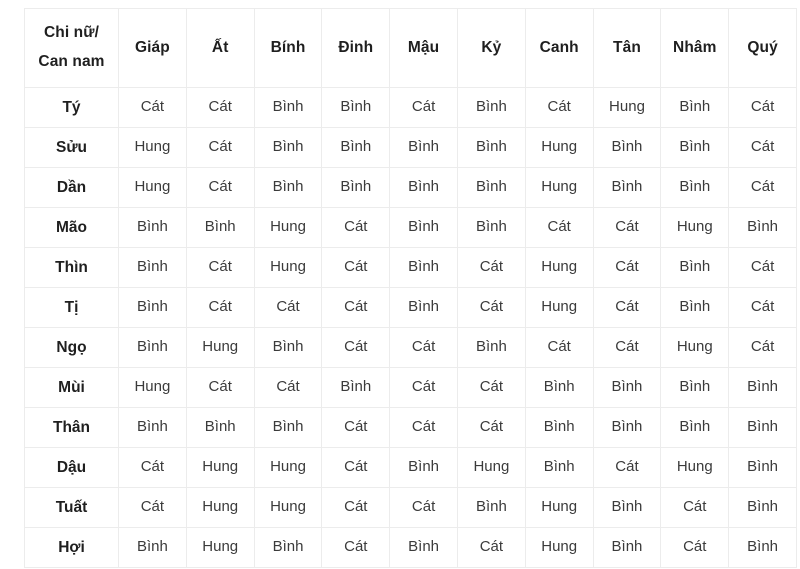  Describe the element at coordinates (695, 307) in the screenshot. I see `cell-ti-nham: Bình` at that location.